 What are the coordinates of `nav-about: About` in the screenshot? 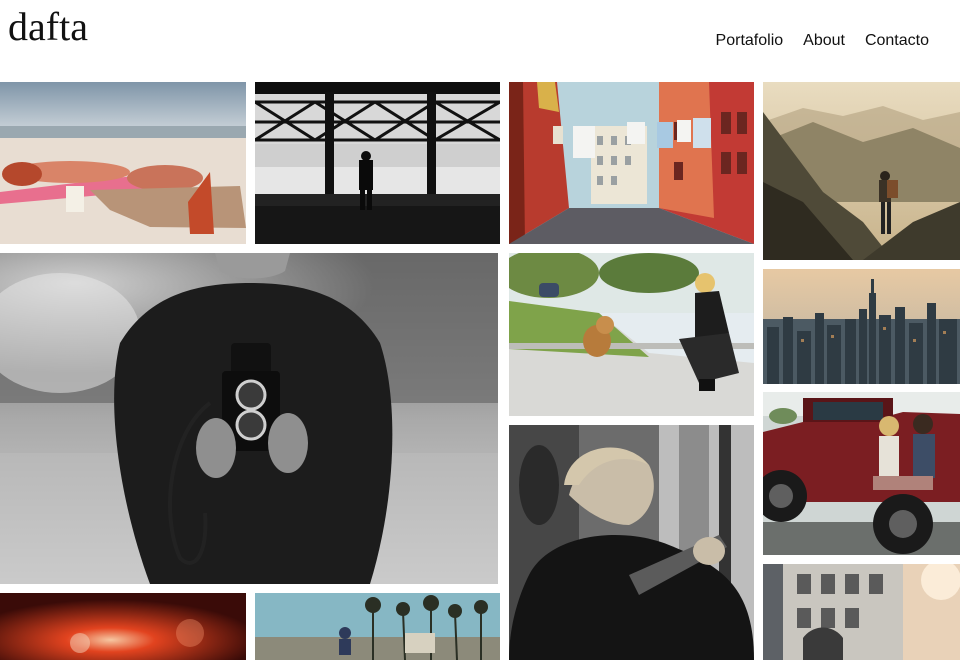 It's located at (824, 41).